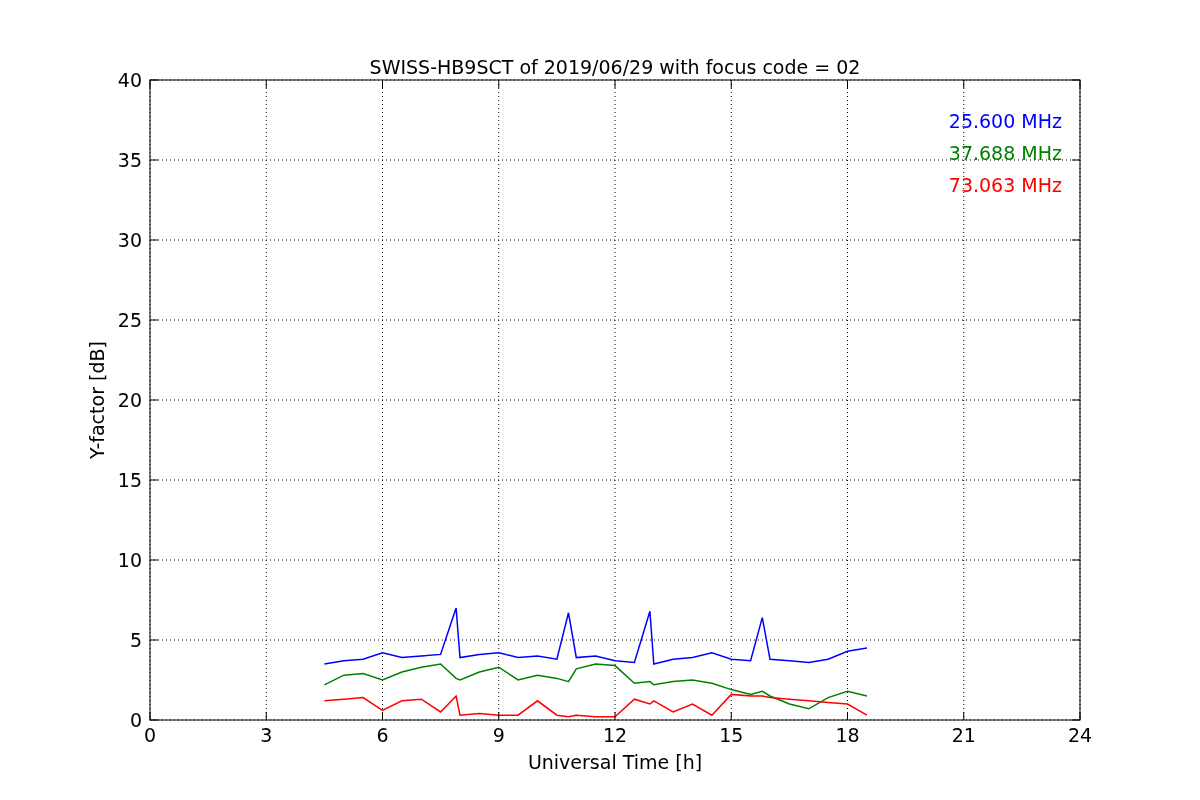 This screenshot has width=1200, height=800. I want to click on tick-label: 35, so click(129, 160).